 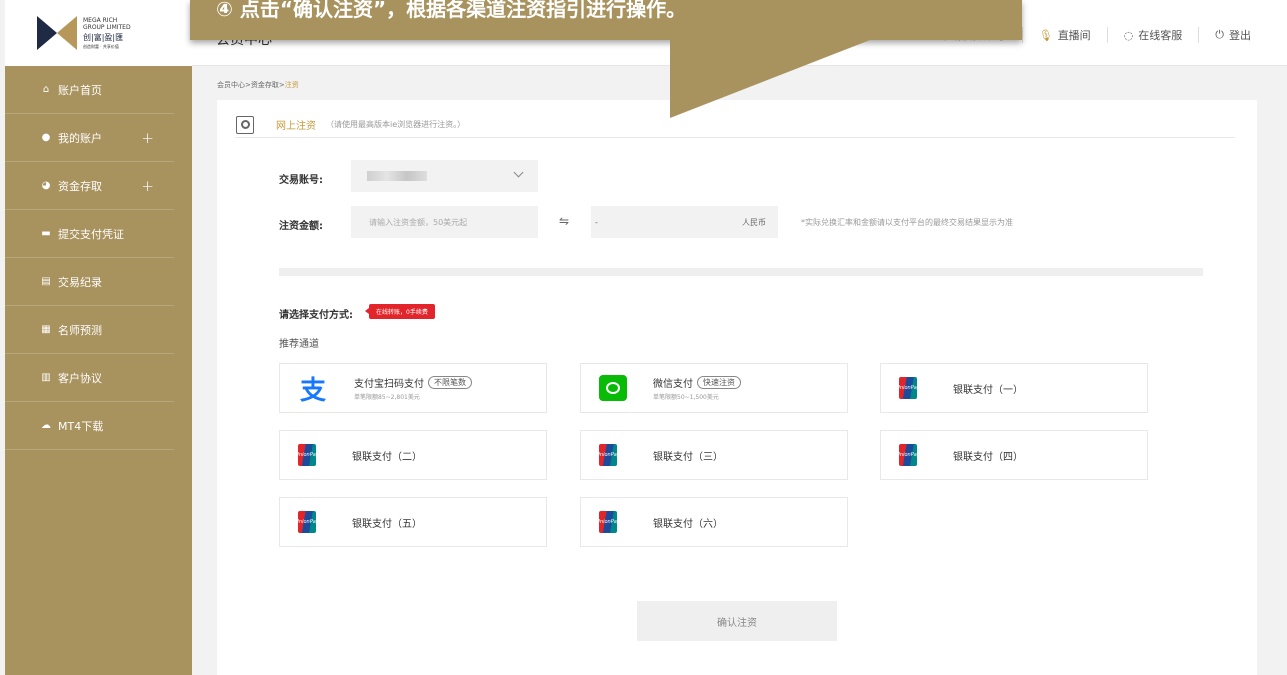 What do you see at coordinates (80, 282) in the screenshot?
I see `sidebar-item-label: 交易纪录` at bounding box center [80, 282].